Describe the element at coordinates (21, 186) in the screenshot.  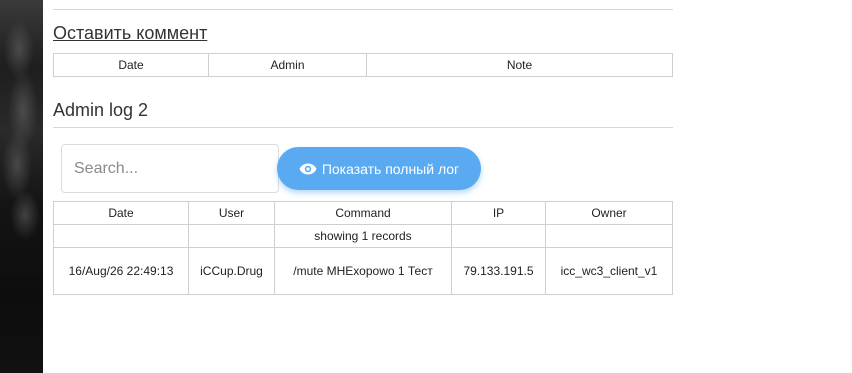
I see `background-art-strip` at that location.